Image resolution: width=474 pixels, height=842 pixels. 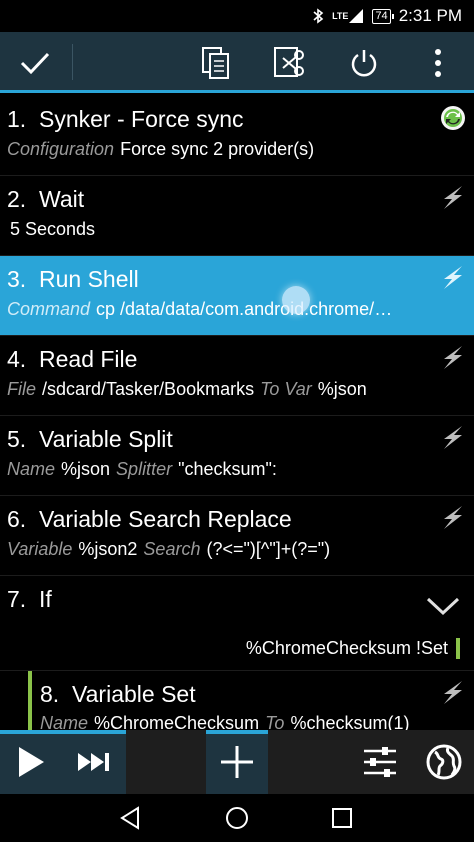 I want to click on action-title: 2. Wait, so click(x=45, y=199).